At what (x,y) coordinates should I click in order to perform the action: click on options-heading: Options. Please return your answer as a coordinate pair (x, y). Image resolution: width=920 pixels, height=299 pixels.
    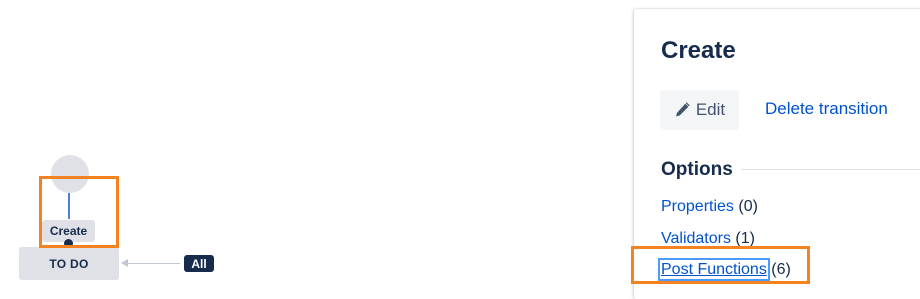
    Looking at the image, I should click on (697, 169).